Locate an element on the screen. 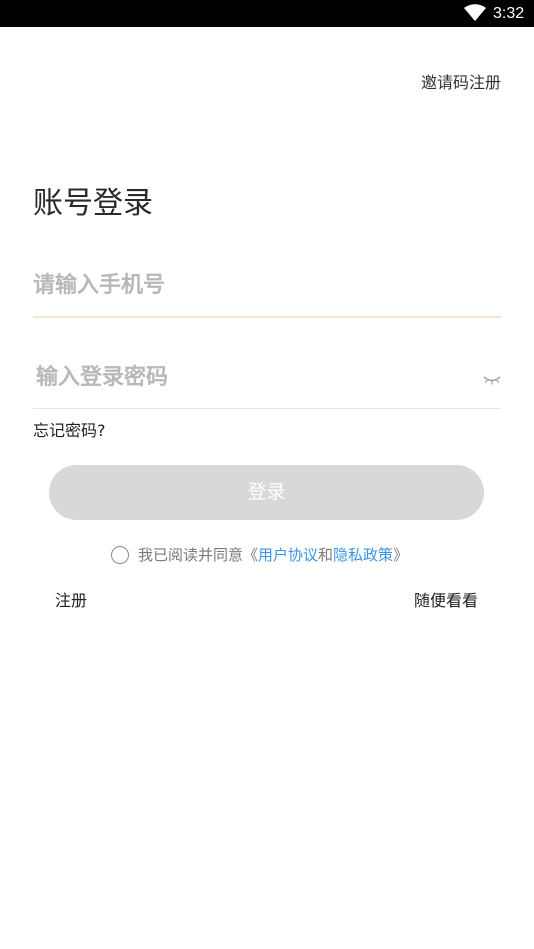 This screenshot has height=949, width=534. wifi-icon is located at coordinates (475, 12).